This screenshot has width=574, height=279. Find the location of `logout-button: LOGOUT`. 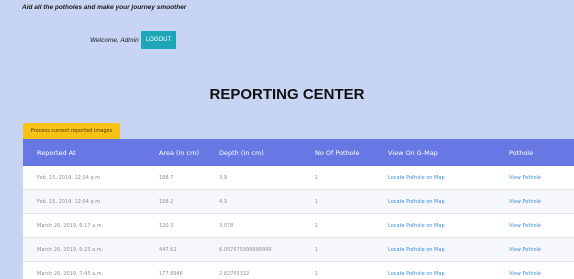

logout-button: LOGOUT is located at coordinates (158, 40).